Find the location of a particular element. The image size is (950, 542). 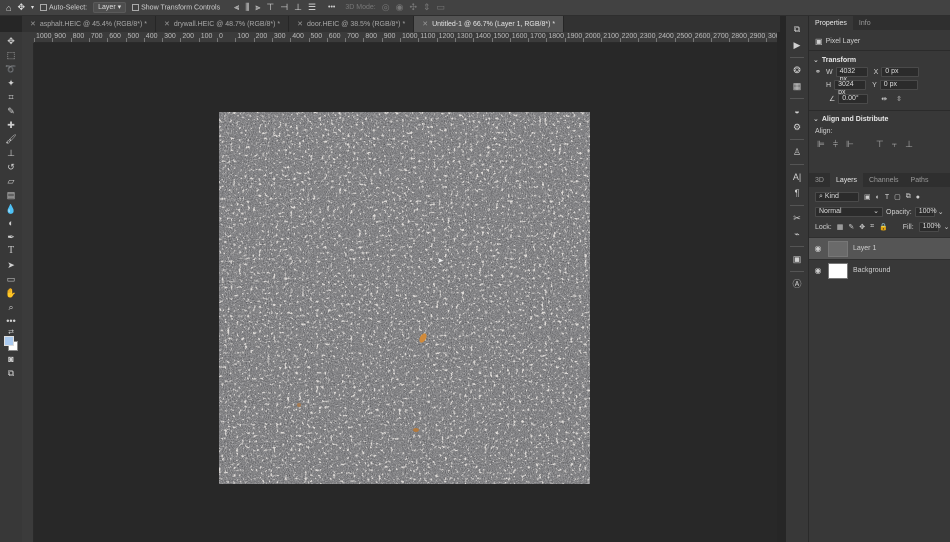

gradient-tool-icon: ▤ is located at coordinates (11, 195).